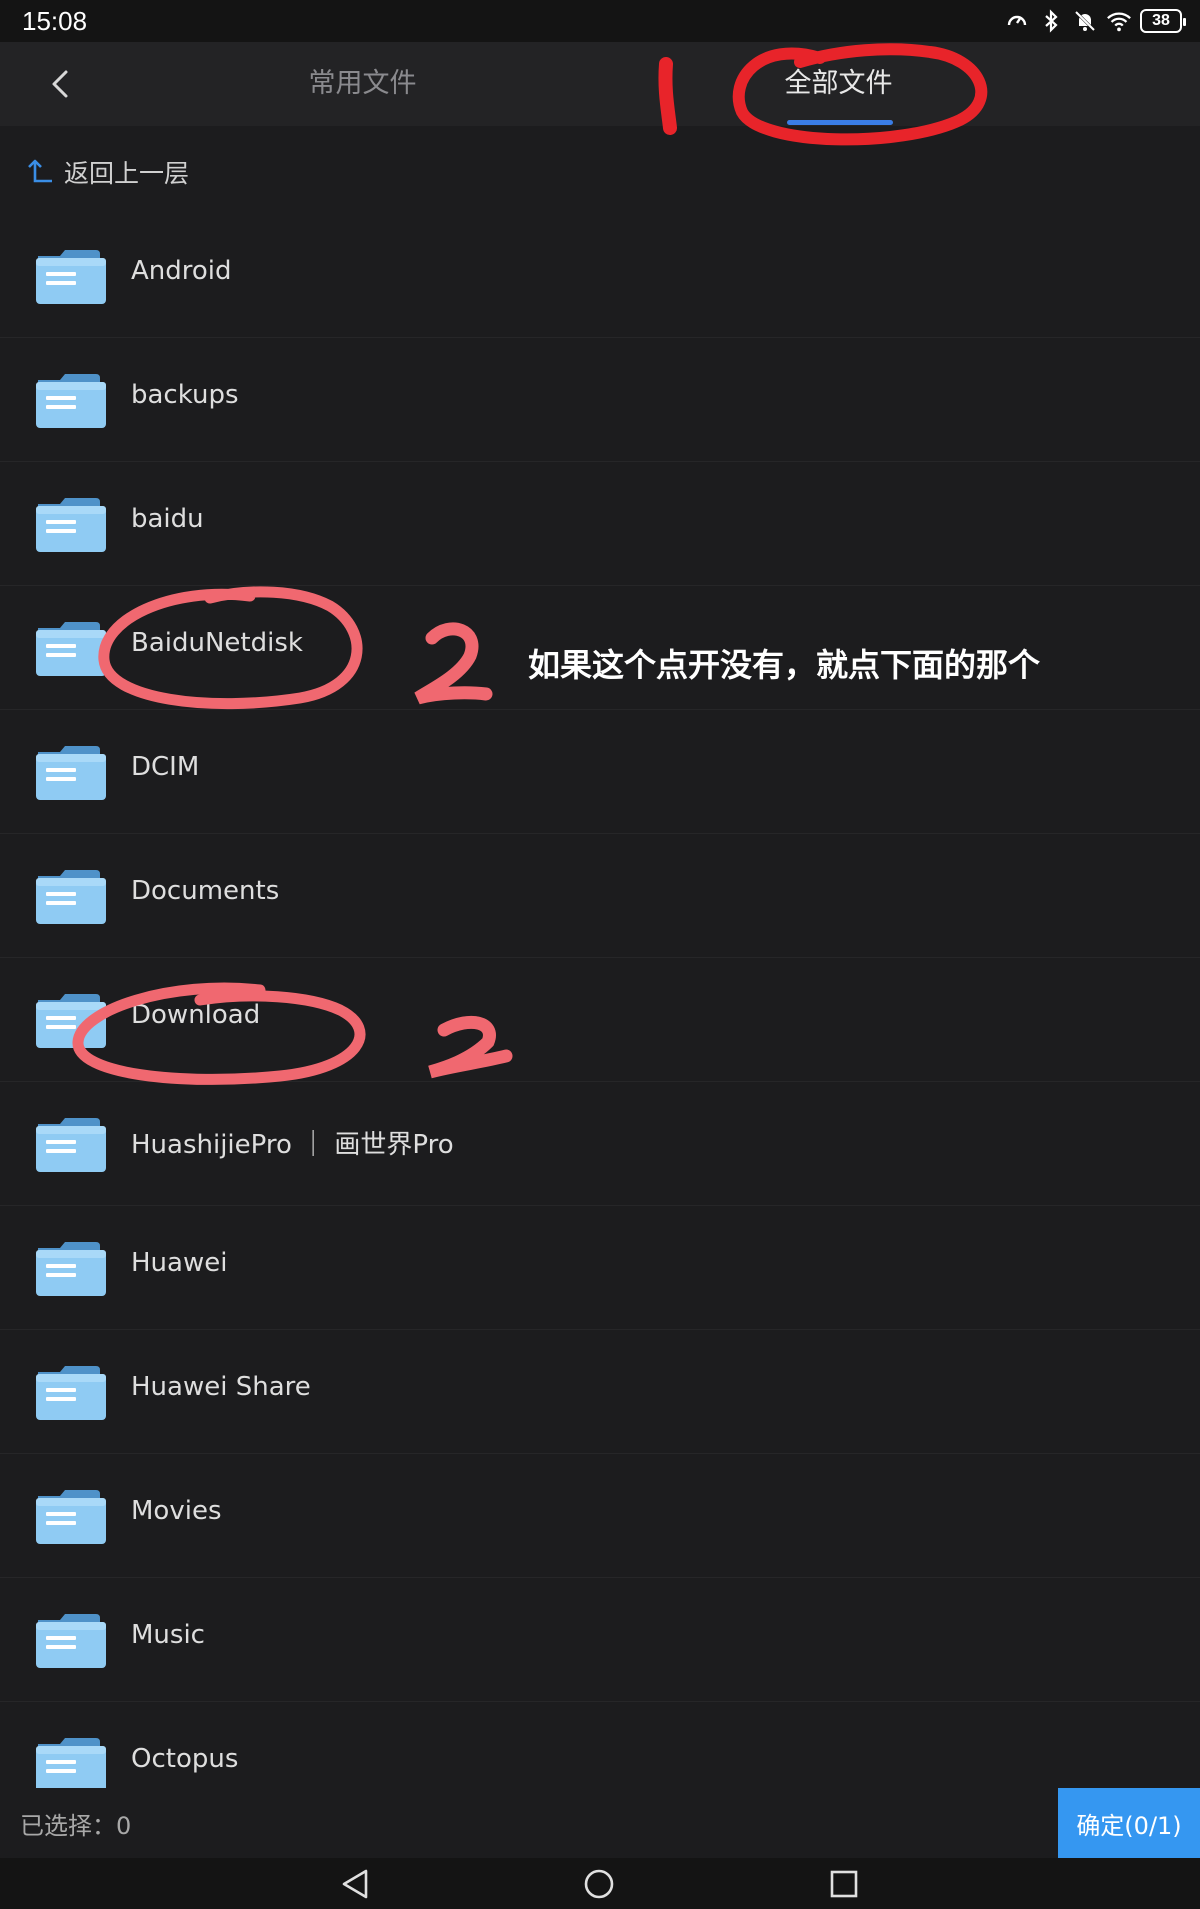 The height and width of the screenshot is (1909, 1200). What do you see at coordinates (600, 1392) in the screenshot?
I see `folder-row-huawei-share: Huawei Share` at bounding box center [600, 1392].